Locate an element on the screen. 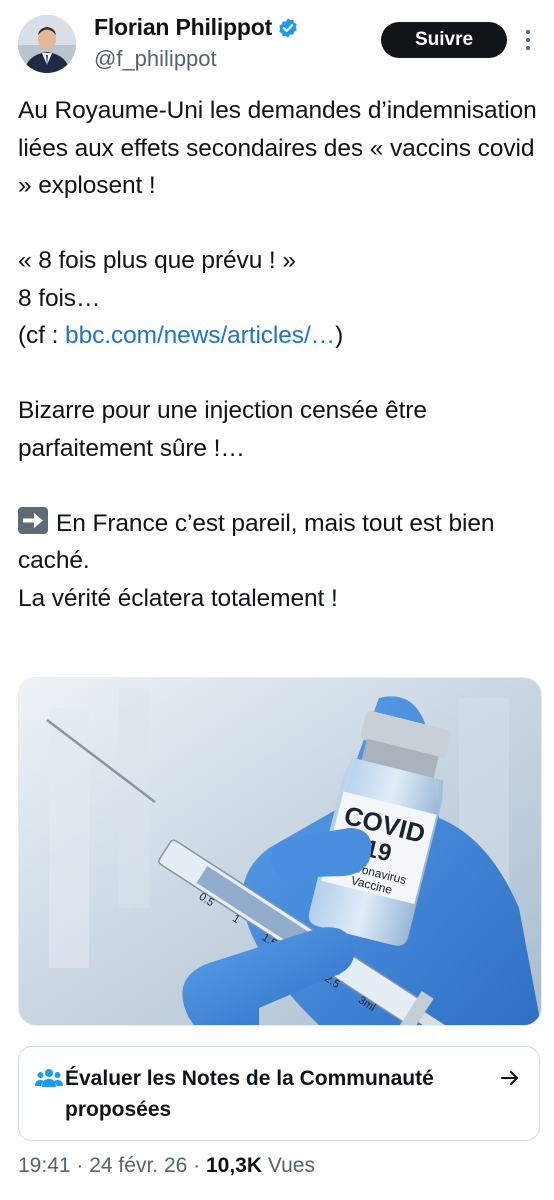 The height and width of the screenshot is (1200, 554). tweet-time: 19:41 is located at coordinates (44, 1165).